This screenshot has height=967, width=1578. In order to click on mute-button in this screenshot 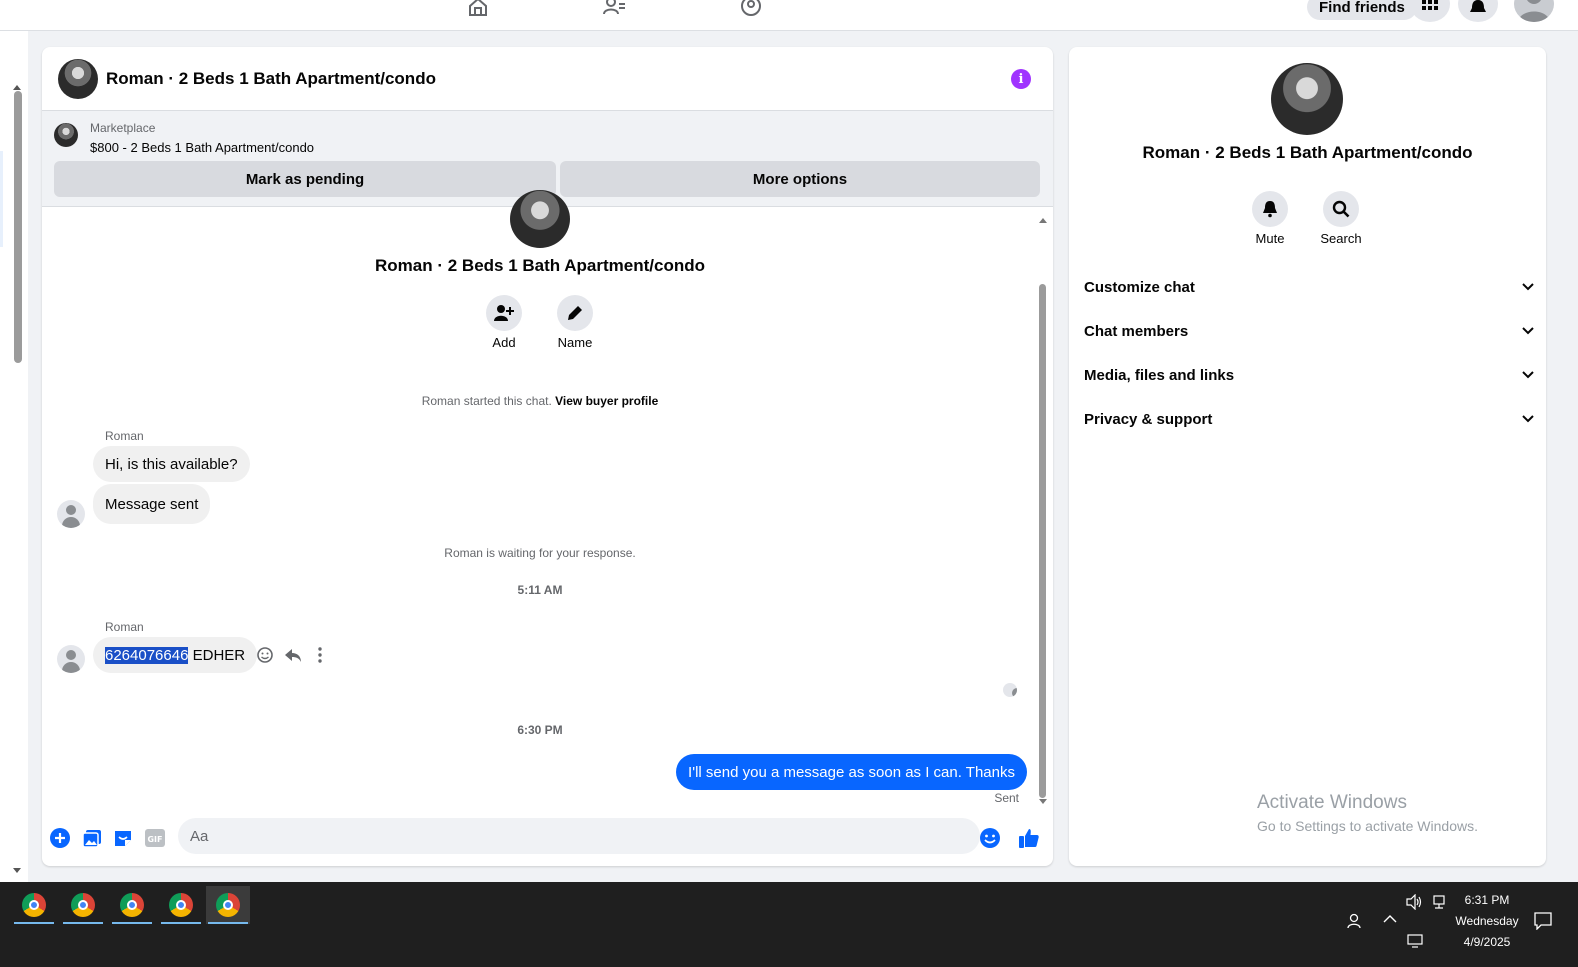, I will do `click(1270, 209)`.